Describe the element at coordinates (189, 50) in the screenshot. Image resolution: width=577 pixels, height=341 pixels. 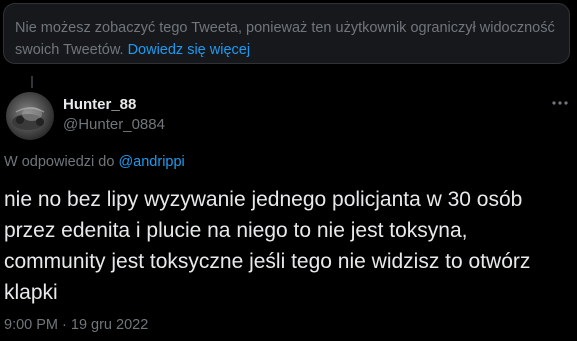
I see `learn-more-link: Dowiedz się więcej` at that location.